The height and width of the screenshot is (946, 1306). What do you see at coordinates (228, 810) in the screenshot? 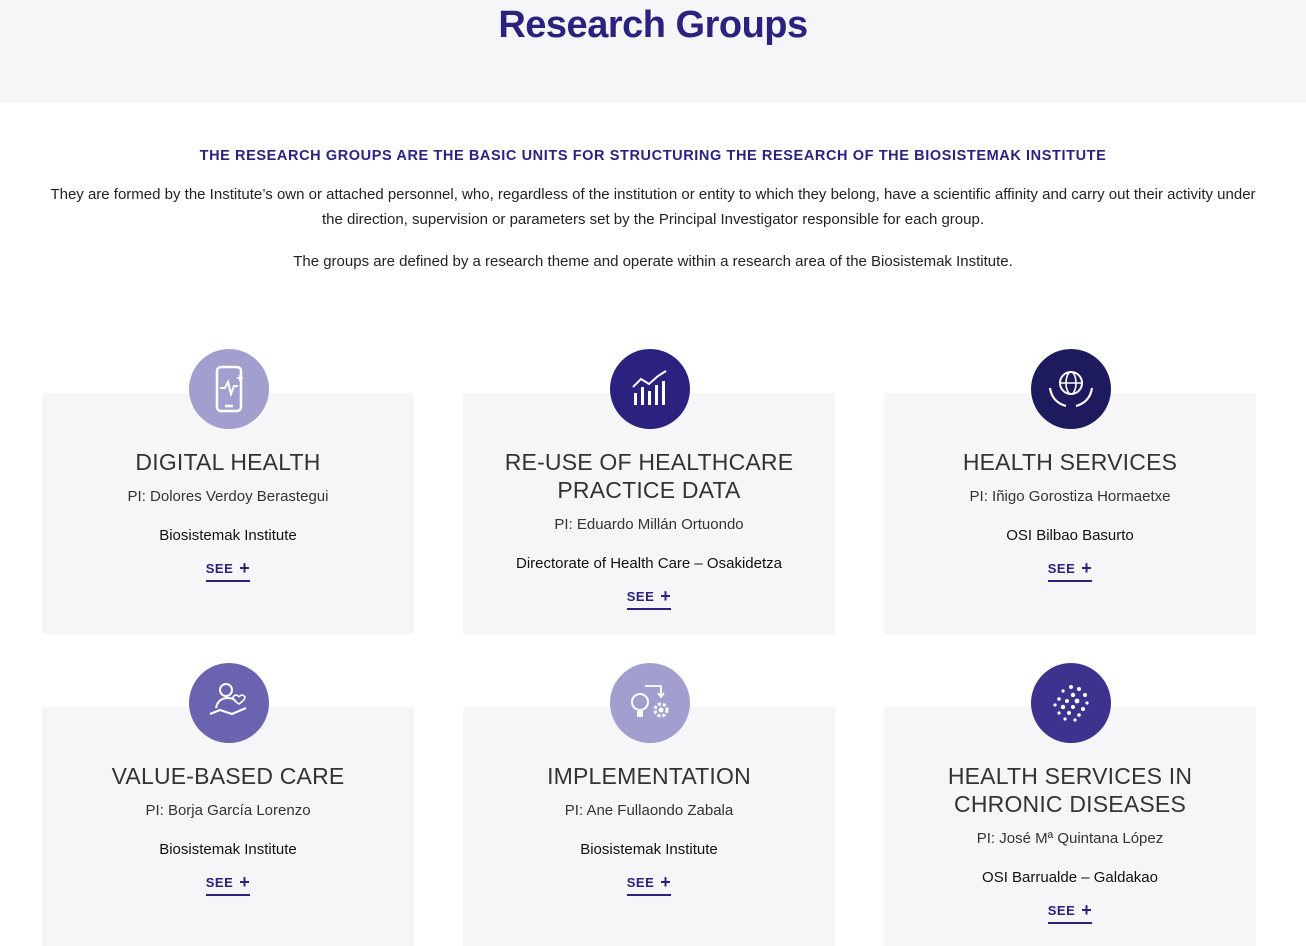
I see `group-pi: PI: Borja García Lorenzo` at bounding box center [228, 810].